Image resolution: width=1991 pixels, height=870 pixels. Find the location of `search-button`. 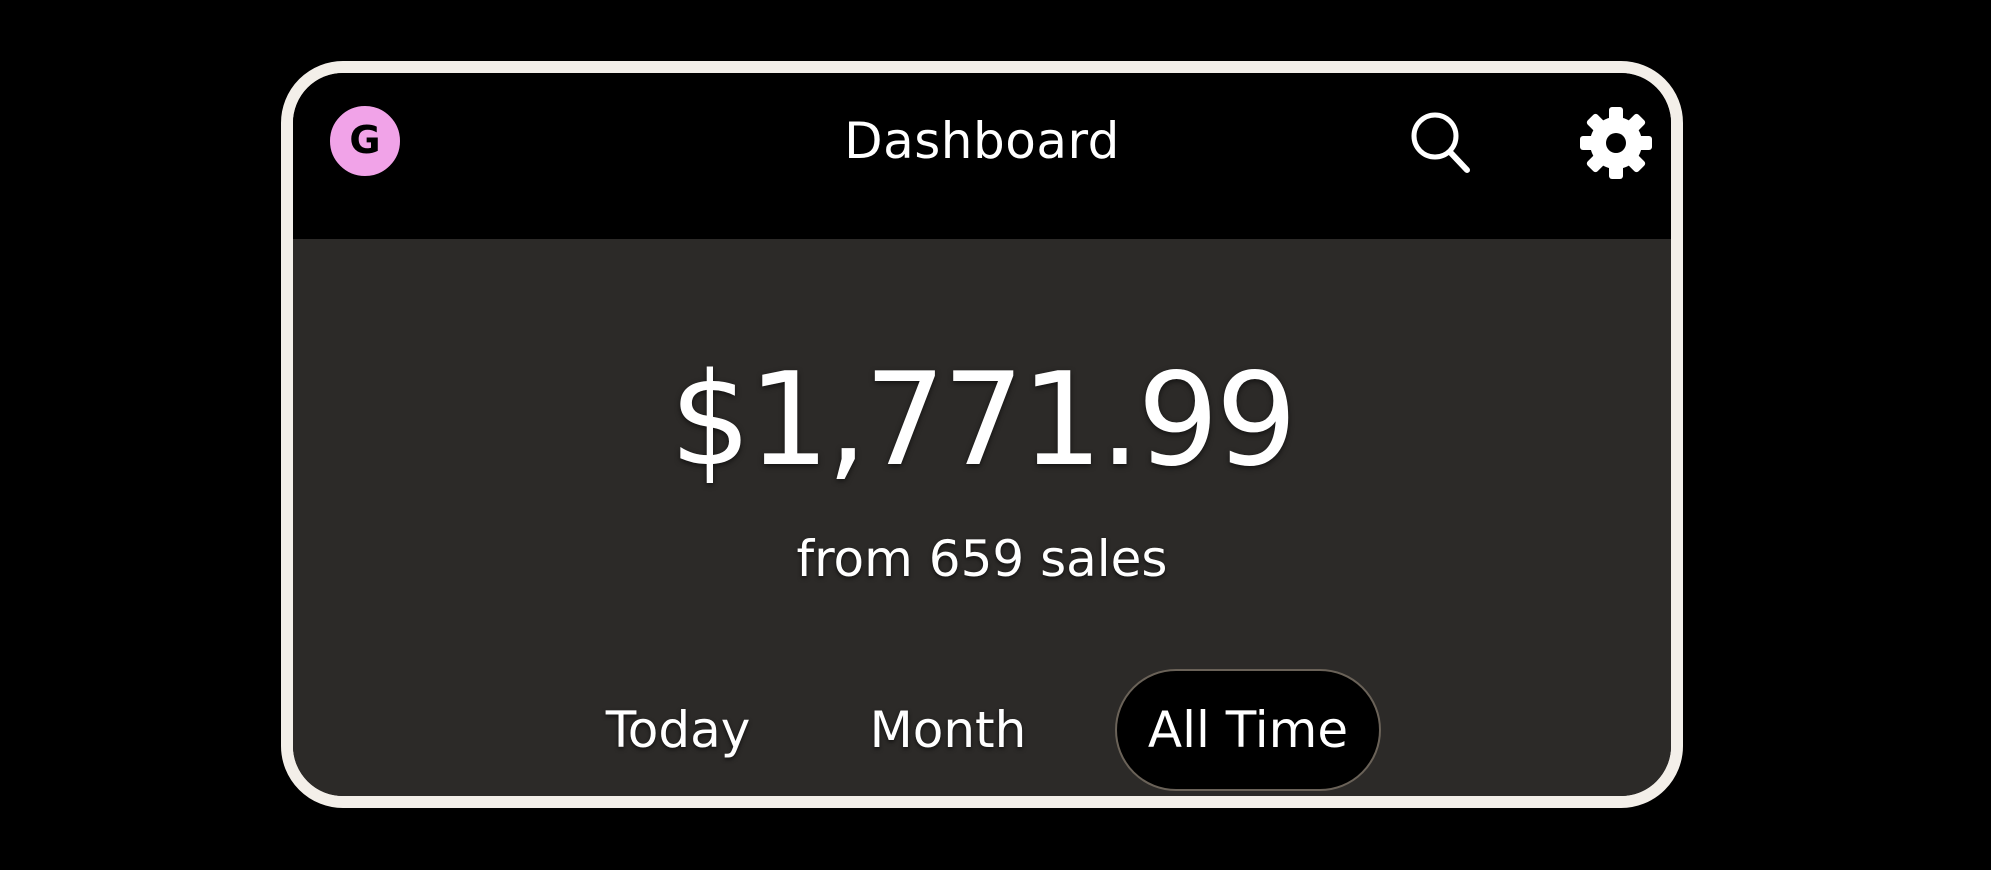

search-button is located at coordinates (1440, 143).